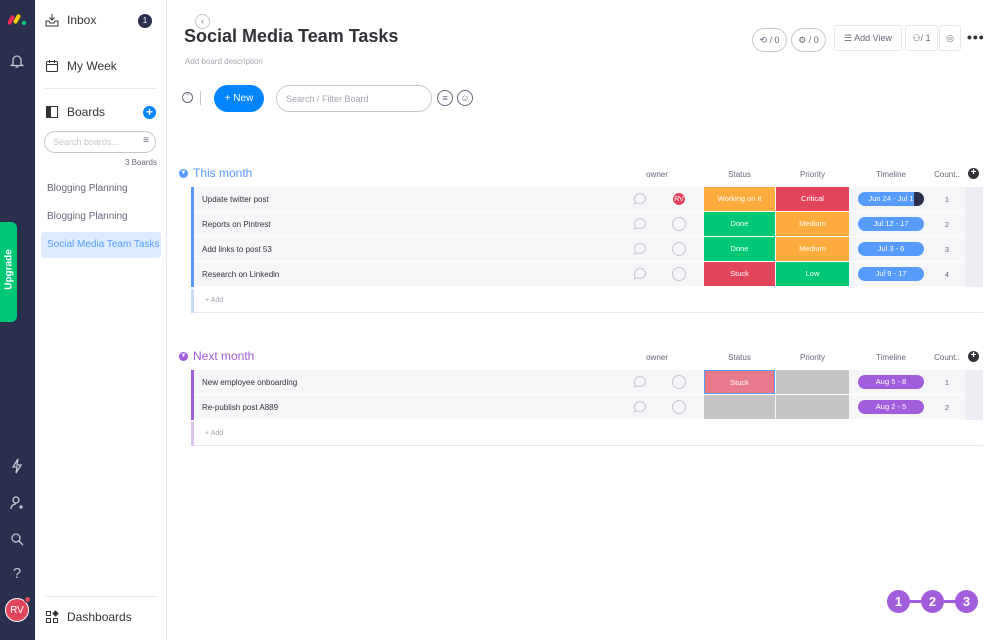  Describe the element at coordinates (891, 224) in the screenshot. I see `timeline-pill: Jul 12 - 17` at that location.